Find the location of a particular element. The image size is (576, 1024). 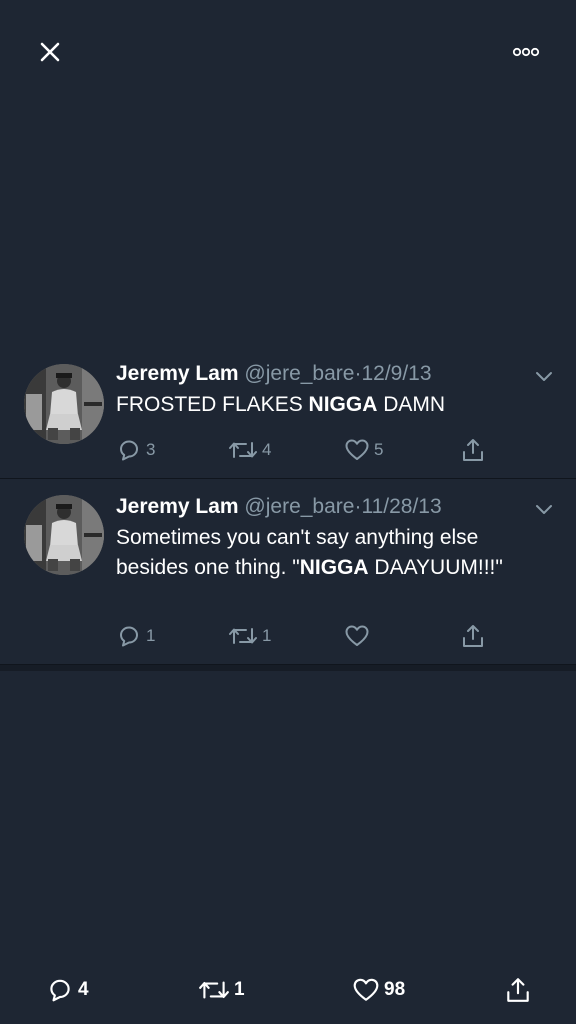

tweet-header: Jeremy Lam @jere_bare·12/9/13 is located at coordinates (334, 374).